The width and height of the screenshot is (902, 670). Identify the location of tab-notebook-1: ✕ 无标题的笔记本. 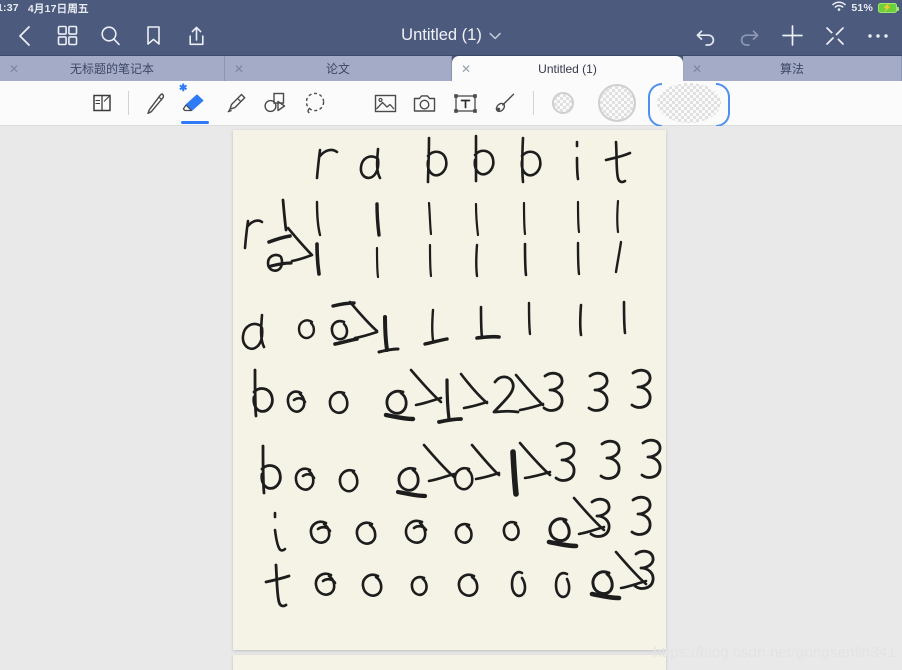
(112, 68).